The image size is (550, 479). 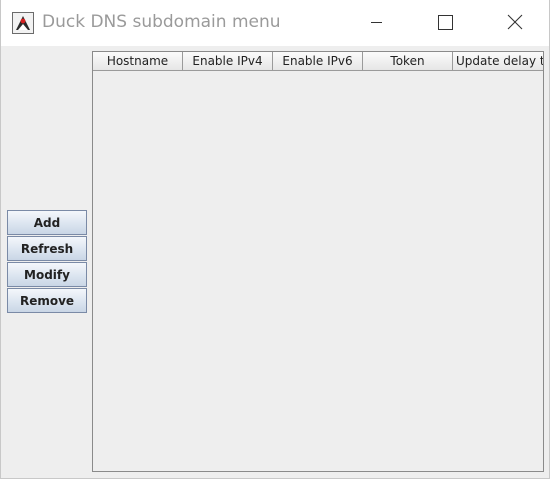 What do you see at coordinates (161, 22) in the screenshot?
I see `window-title: Duck DNS subdomain menu` at bounding box center [161, 22].